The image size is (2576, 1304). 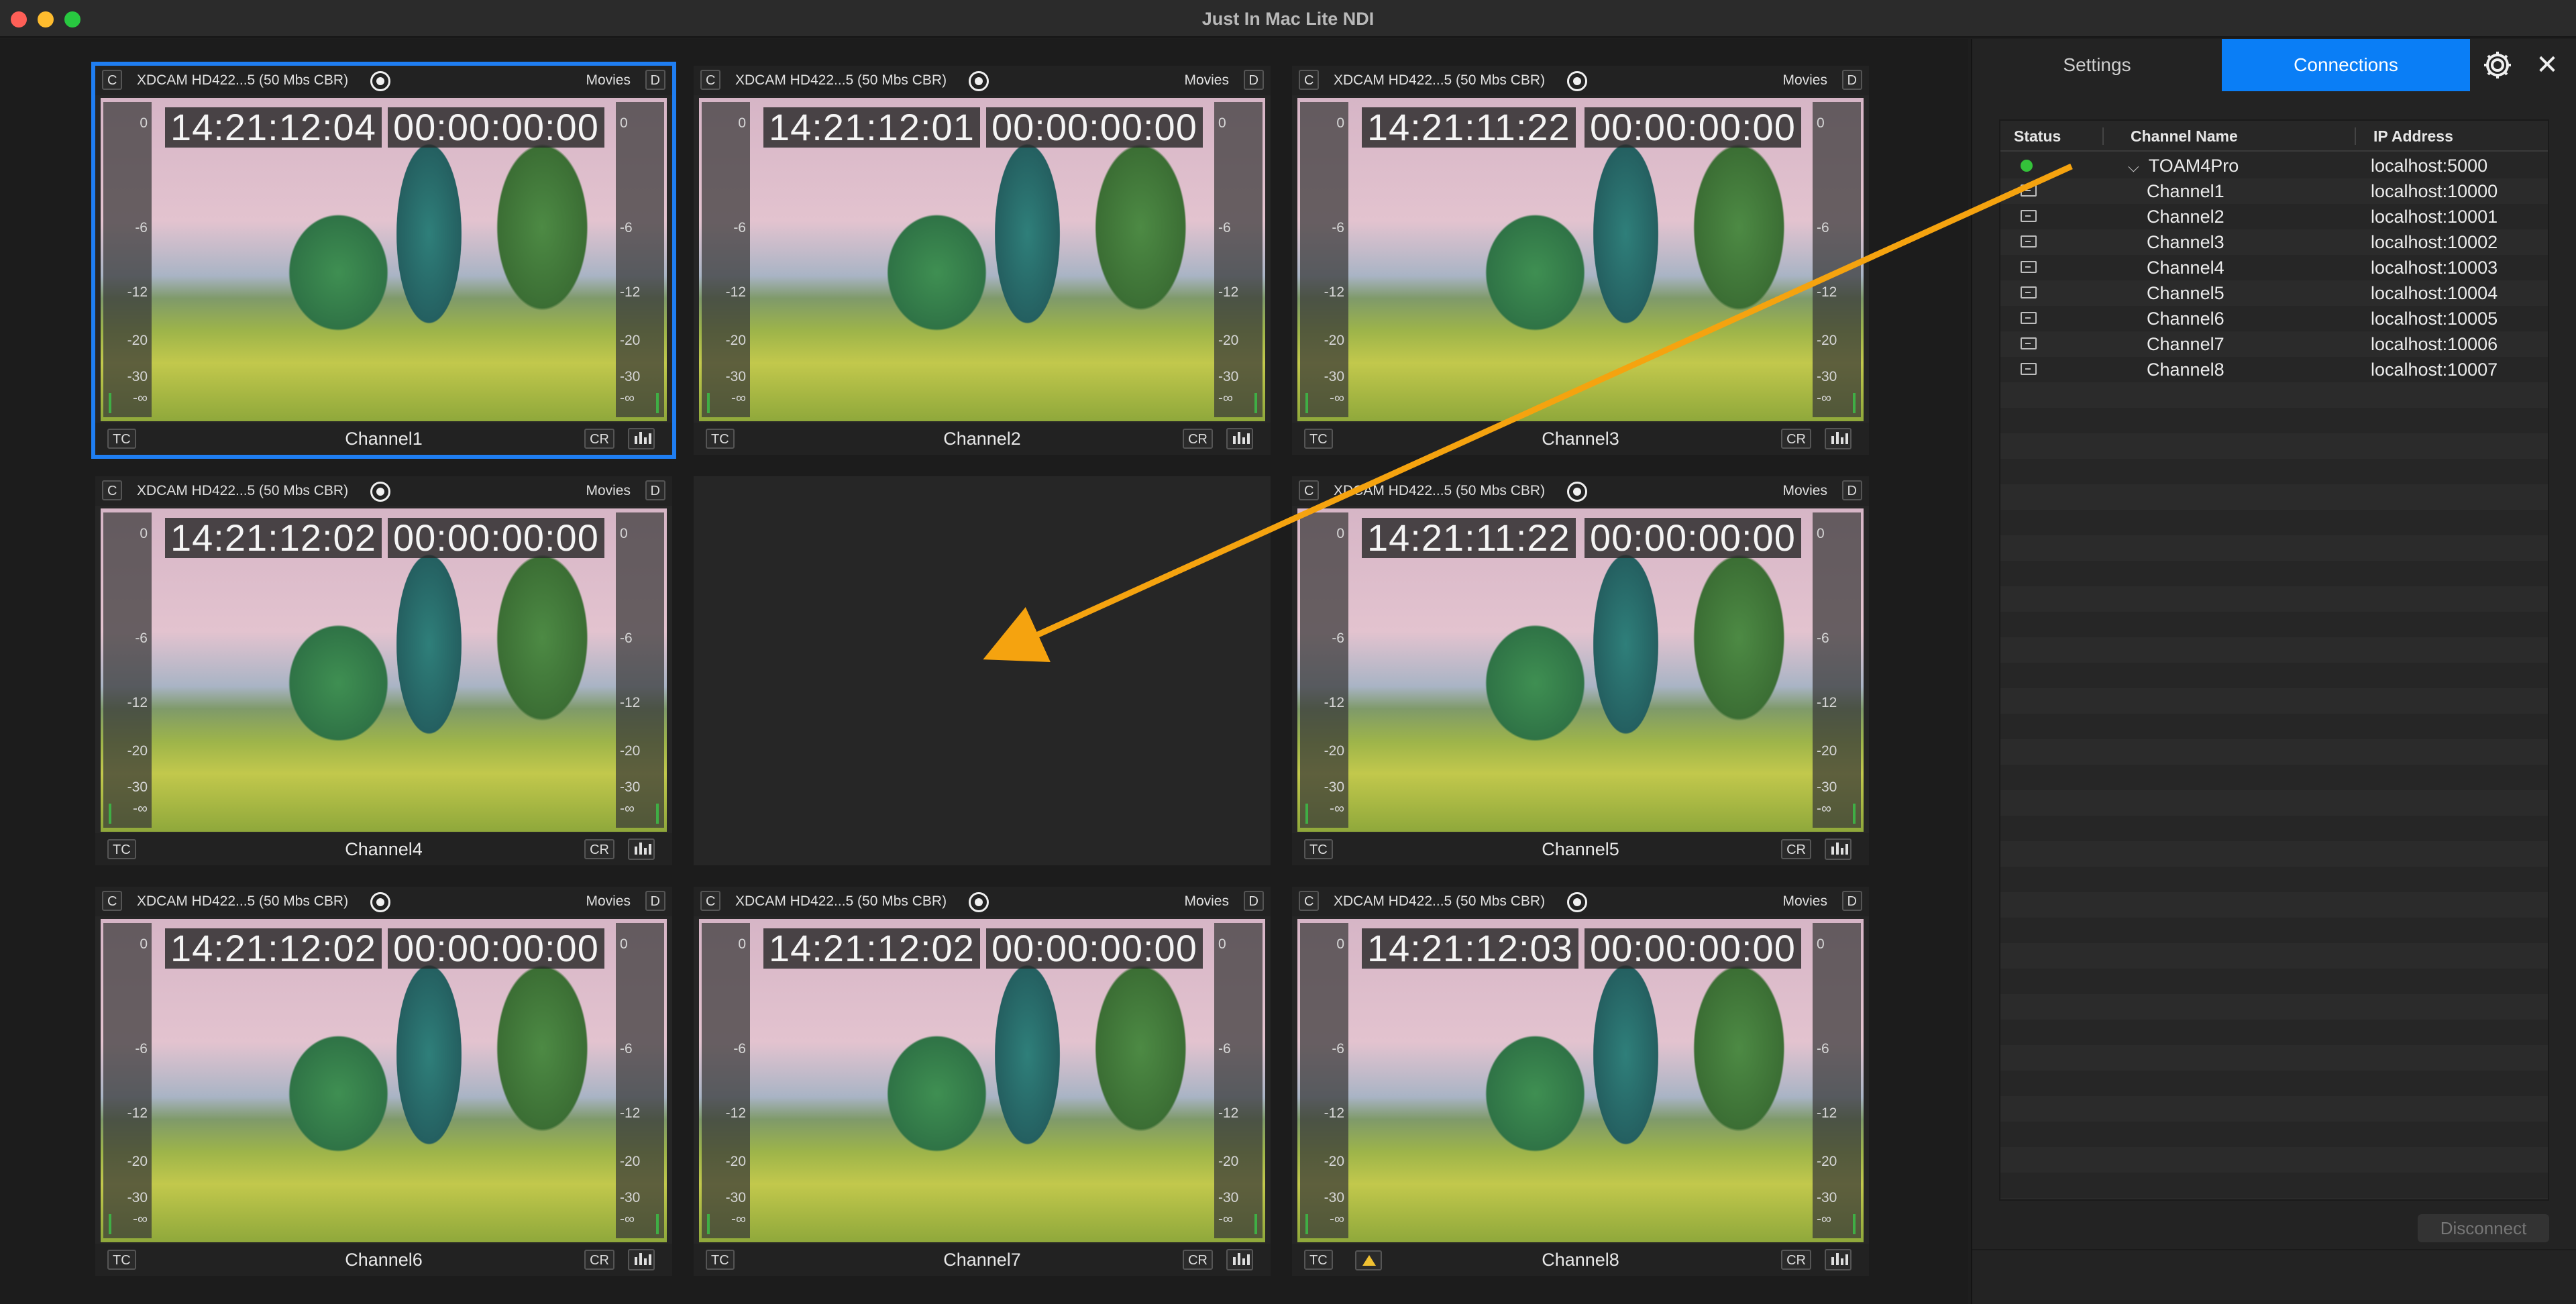 I want to click on channel-row: Channel1 localhost:10000, so click(x=2274, y=191).